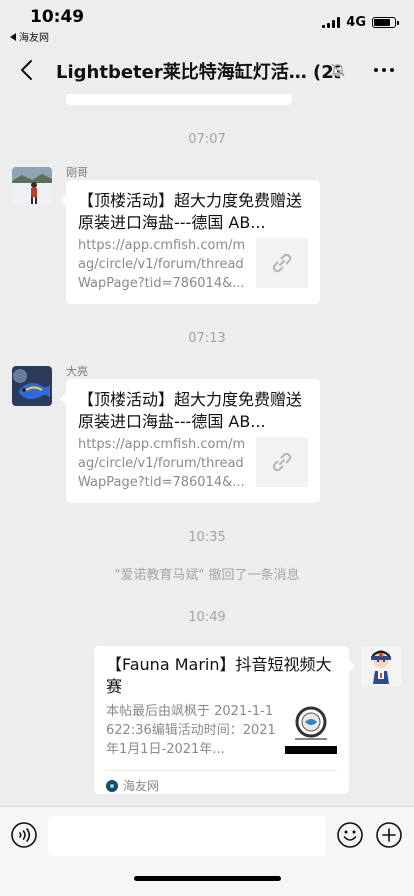  I want to click on avatar-cartoon, so click(381, 666).